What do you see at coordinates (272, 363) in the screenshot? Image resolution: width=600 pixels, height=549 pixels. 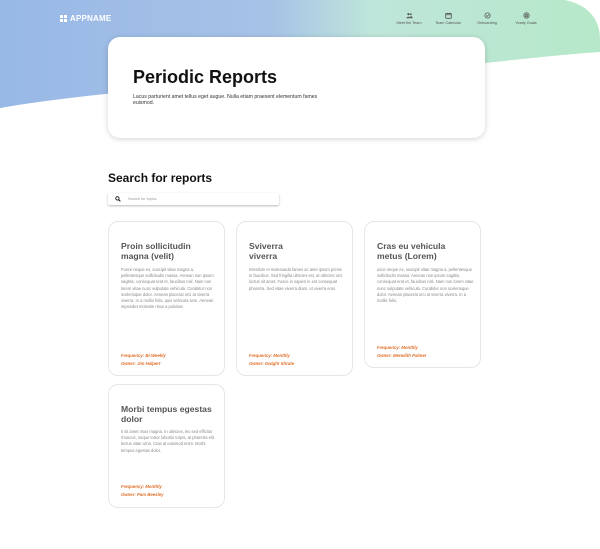 I see `report-owner: Owner: Dwight Shrute` at bounding box center [272, 363].